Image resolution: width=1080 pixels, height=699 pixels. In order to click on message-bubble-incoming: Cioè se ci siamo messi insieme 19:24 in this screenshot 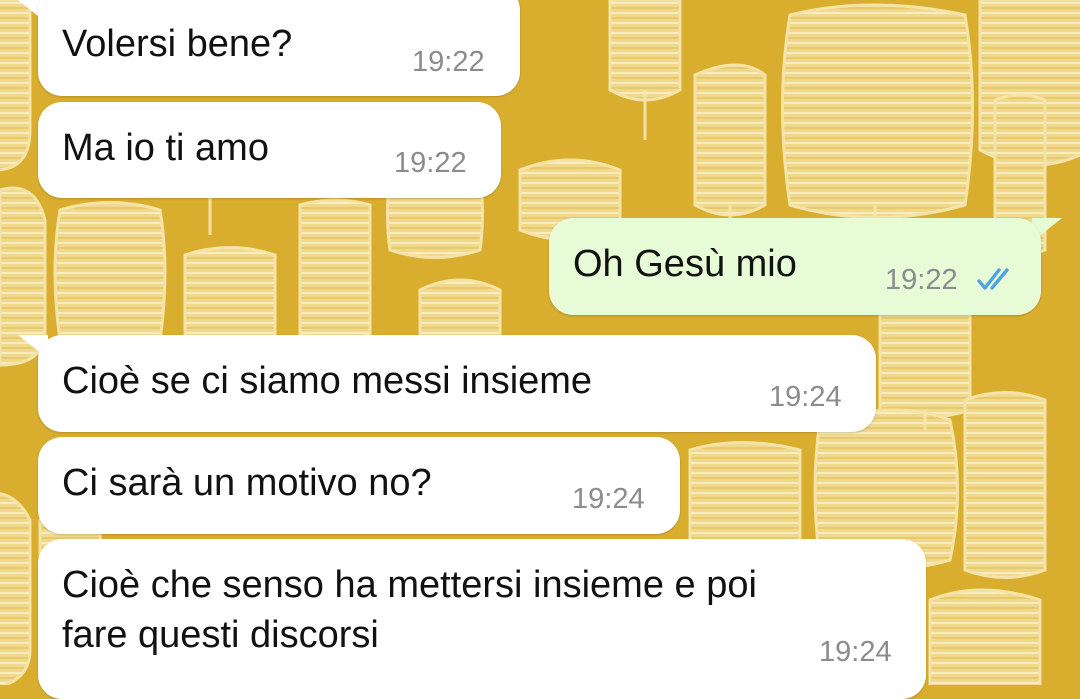, I will do `click(457, 383)`.